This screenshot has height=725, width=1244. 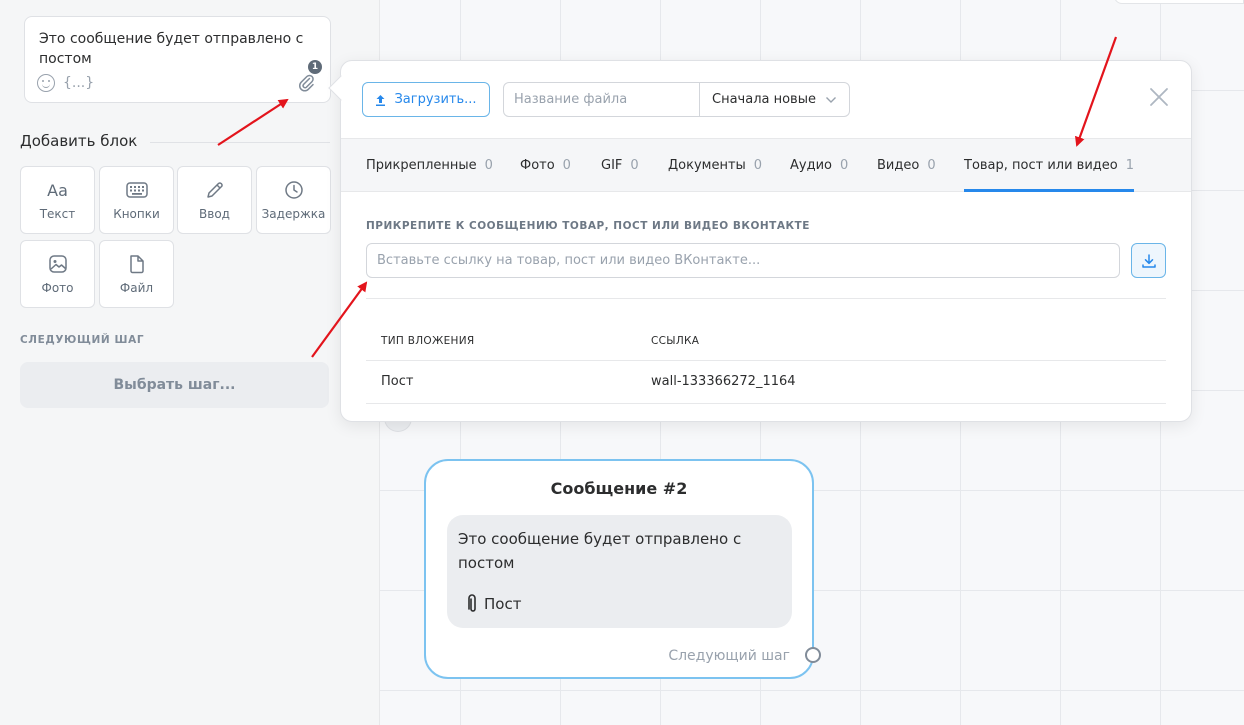 I want to click on sort-value: Сначала новые, so click(x=764, y=99).